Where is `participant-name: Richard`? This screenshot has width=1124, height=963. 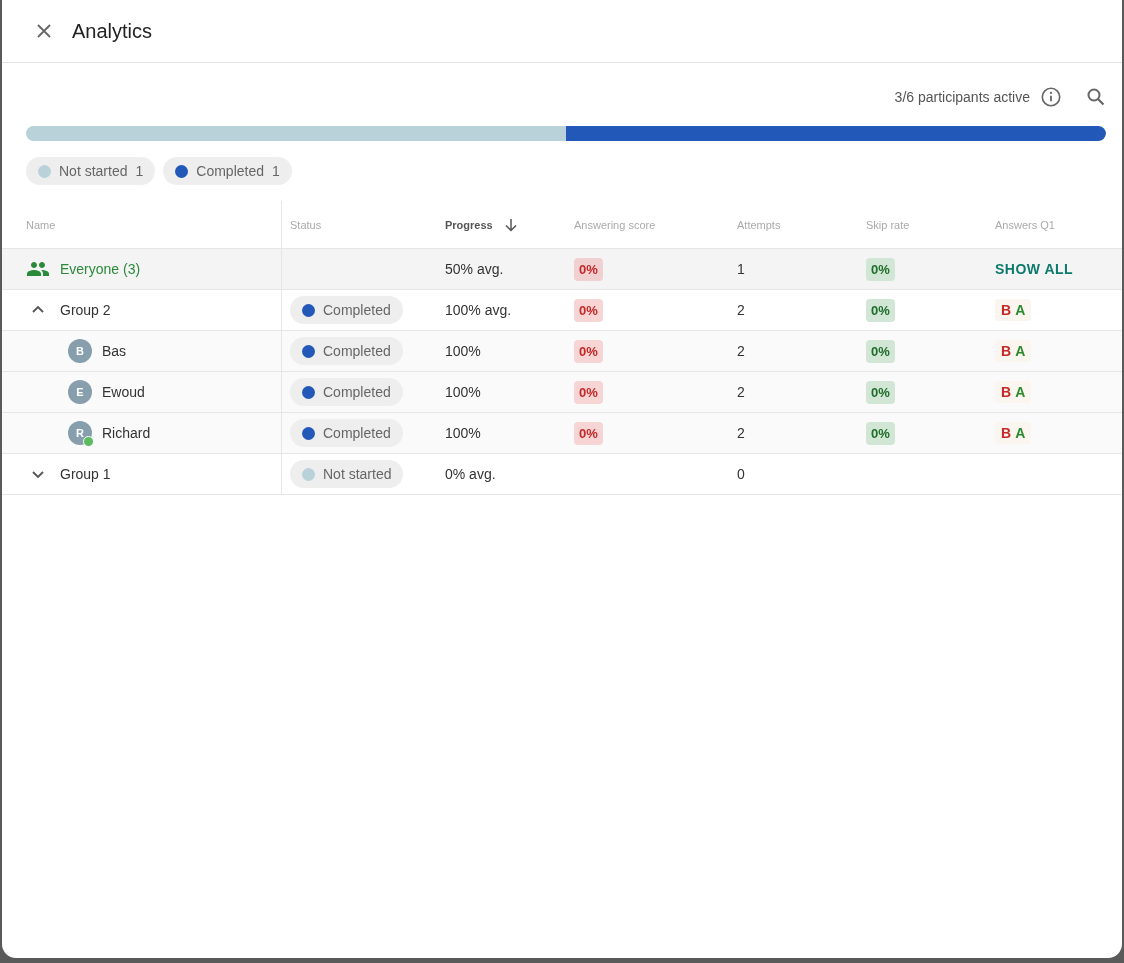 participant-name: Richard is located at coordinates (126, 433).